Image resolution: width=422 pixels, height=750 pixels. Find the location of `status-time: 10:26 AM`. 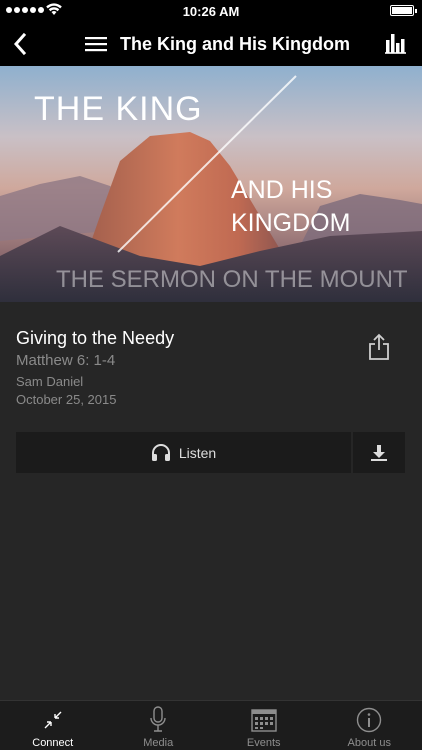

status-time: 10:26 AM is located at coordinates (211, 11).